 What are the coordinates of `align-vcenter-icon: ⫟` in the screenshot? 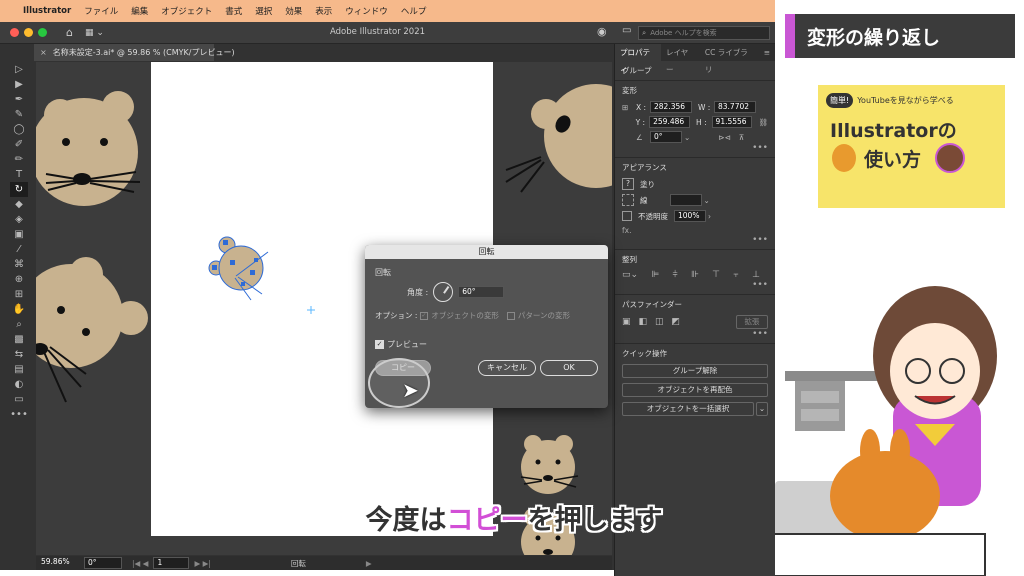 It's located at (735, 275).